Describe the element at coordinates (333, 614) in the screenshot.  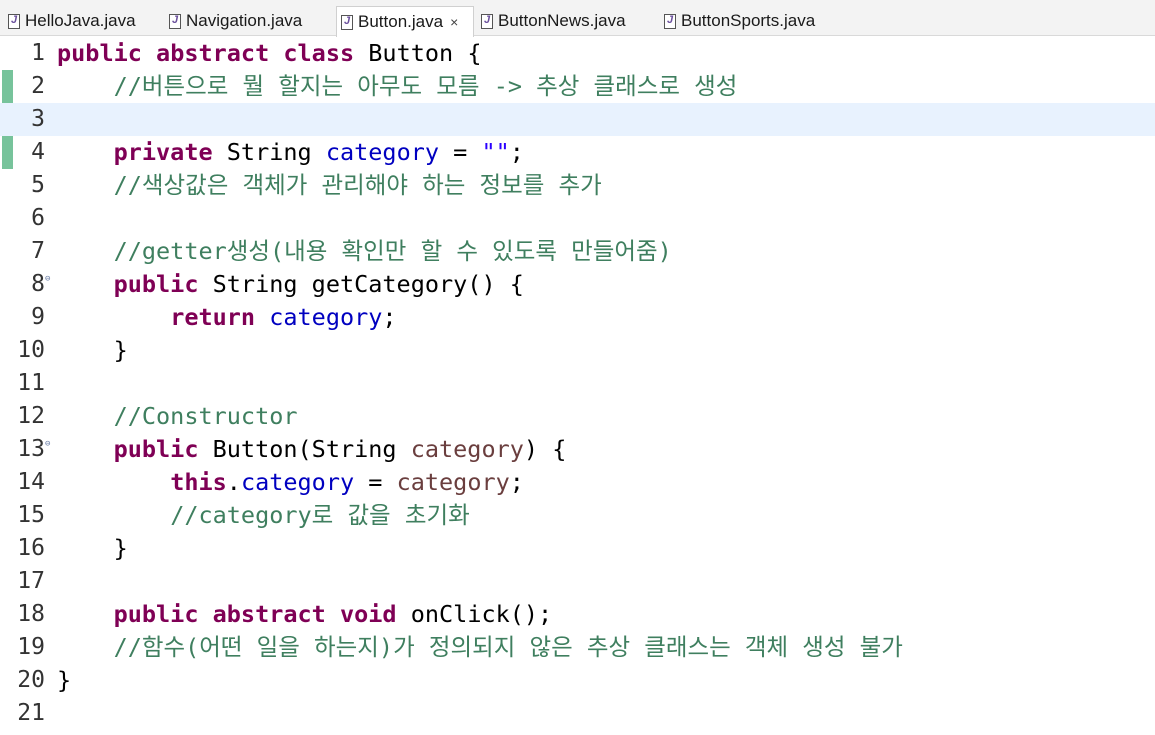
I see `code-text: public abstract void onClick();` at that location.